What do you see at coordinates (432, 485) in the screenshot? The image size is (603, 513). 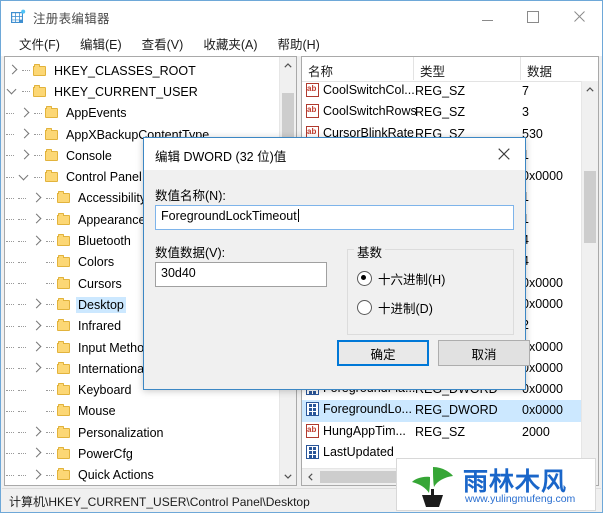 I see `leaf-logo-icon` at bounding box center [432, 485].